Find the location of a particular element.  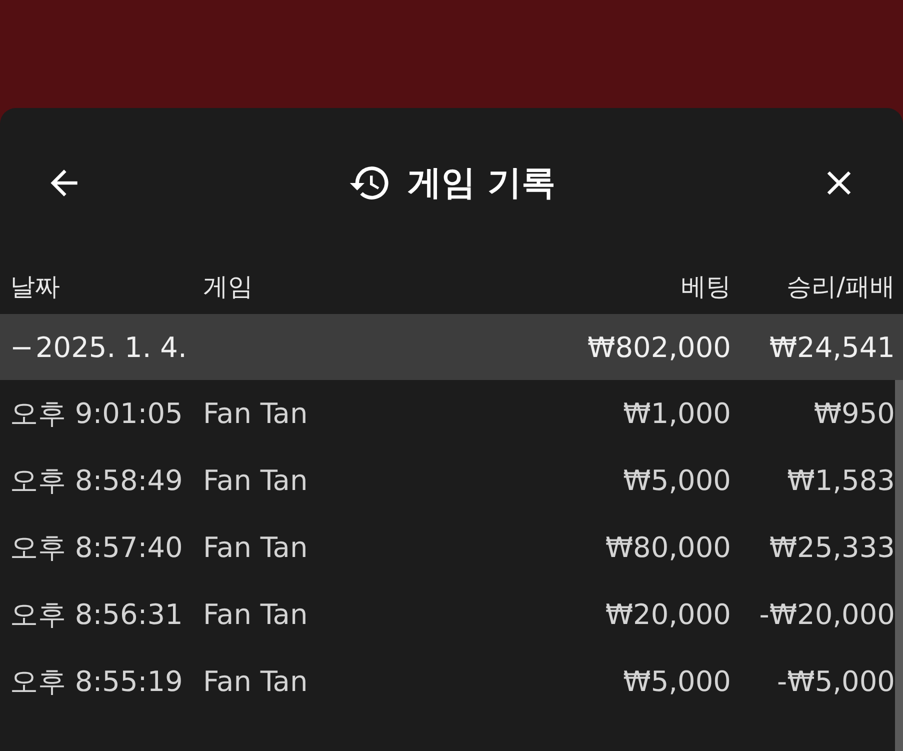

table-cell-text: -₩20,000 is located at coordinates (826, 614).